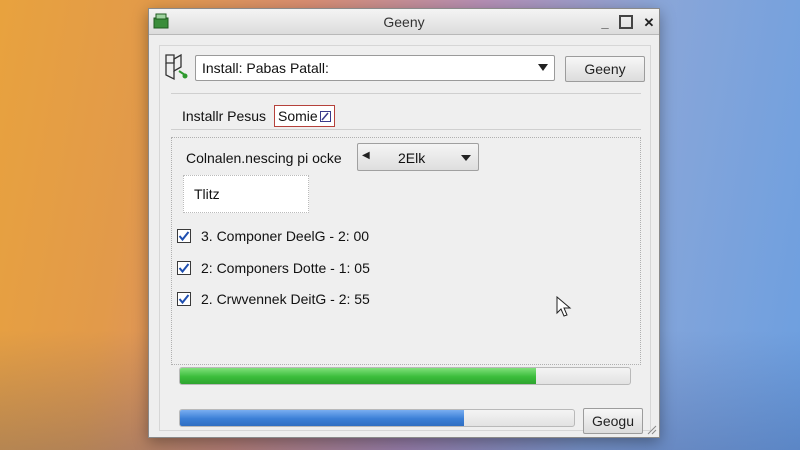  Describe the element at coordinates (605, 69) in the screenshot. I see `geeny-button: Geeny` at that location.